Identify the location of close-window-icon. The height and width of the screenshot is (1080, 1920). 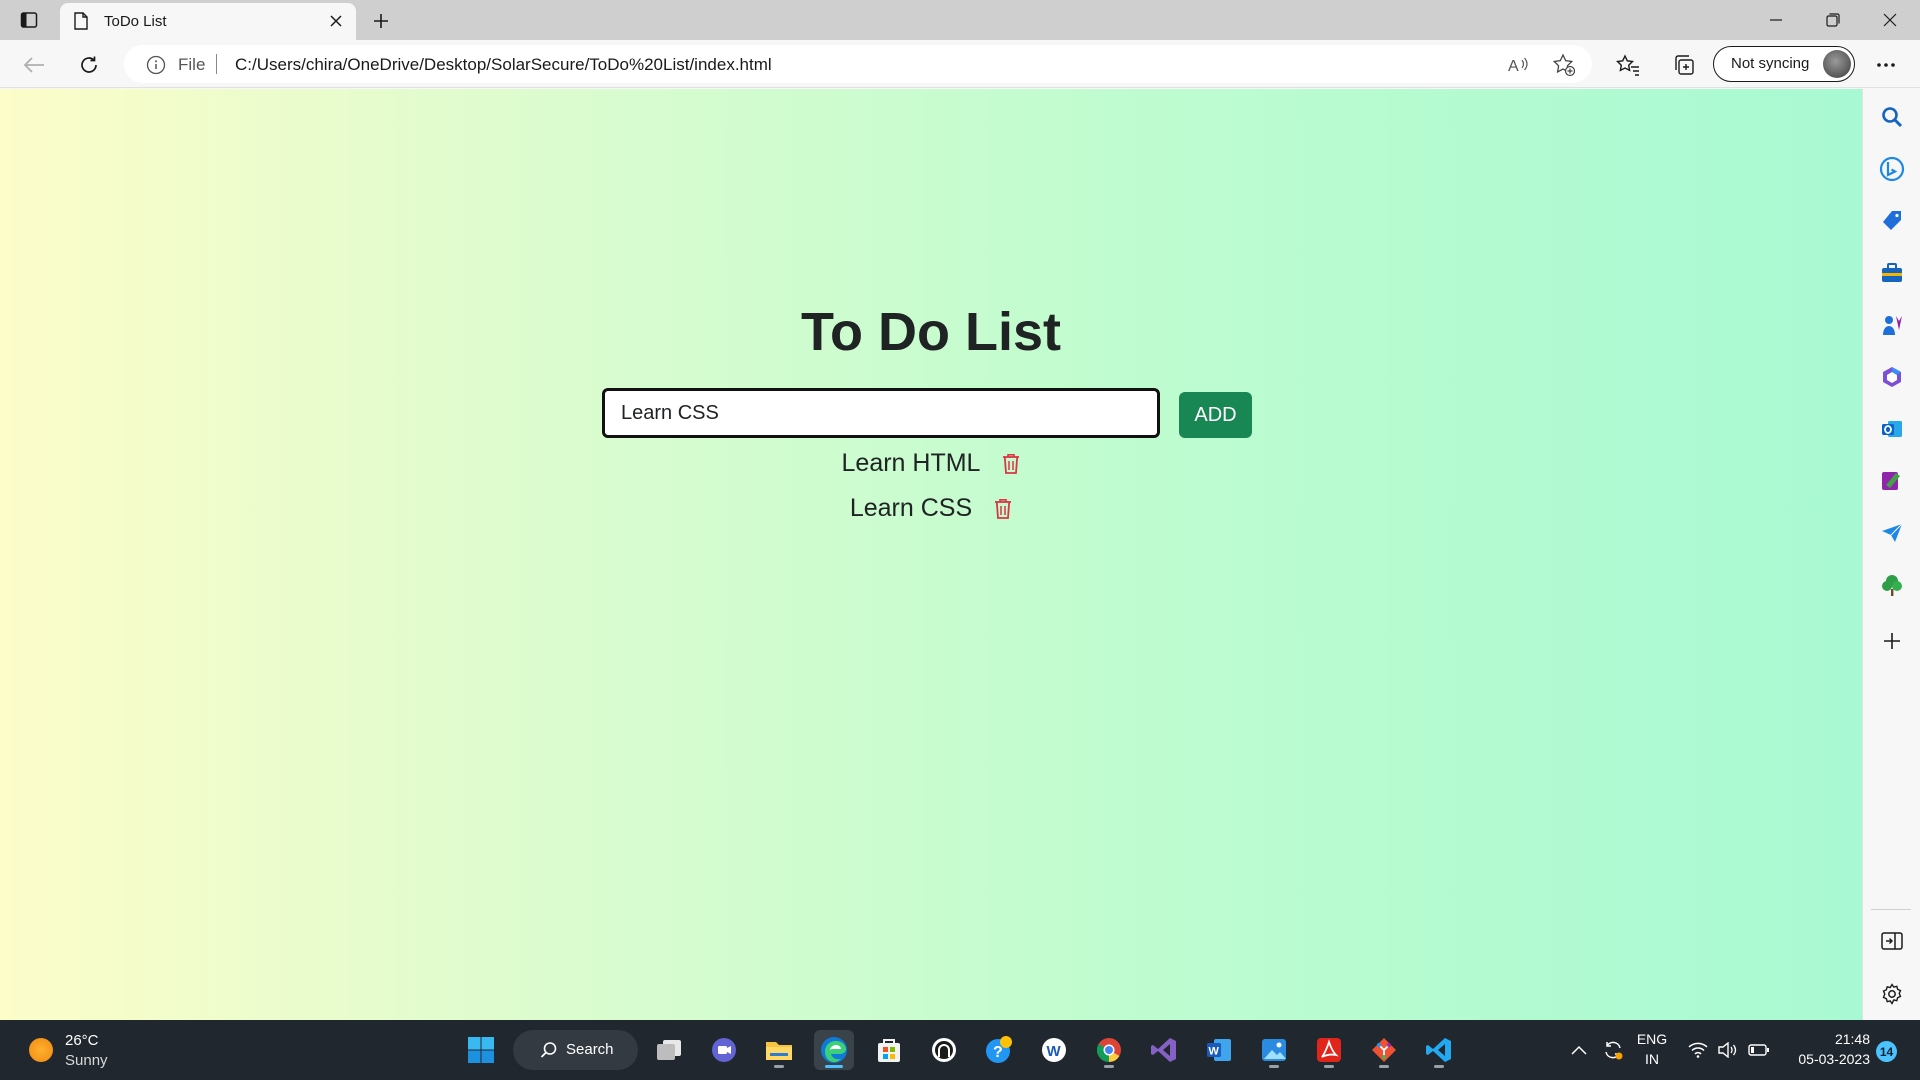
(1890, 20).